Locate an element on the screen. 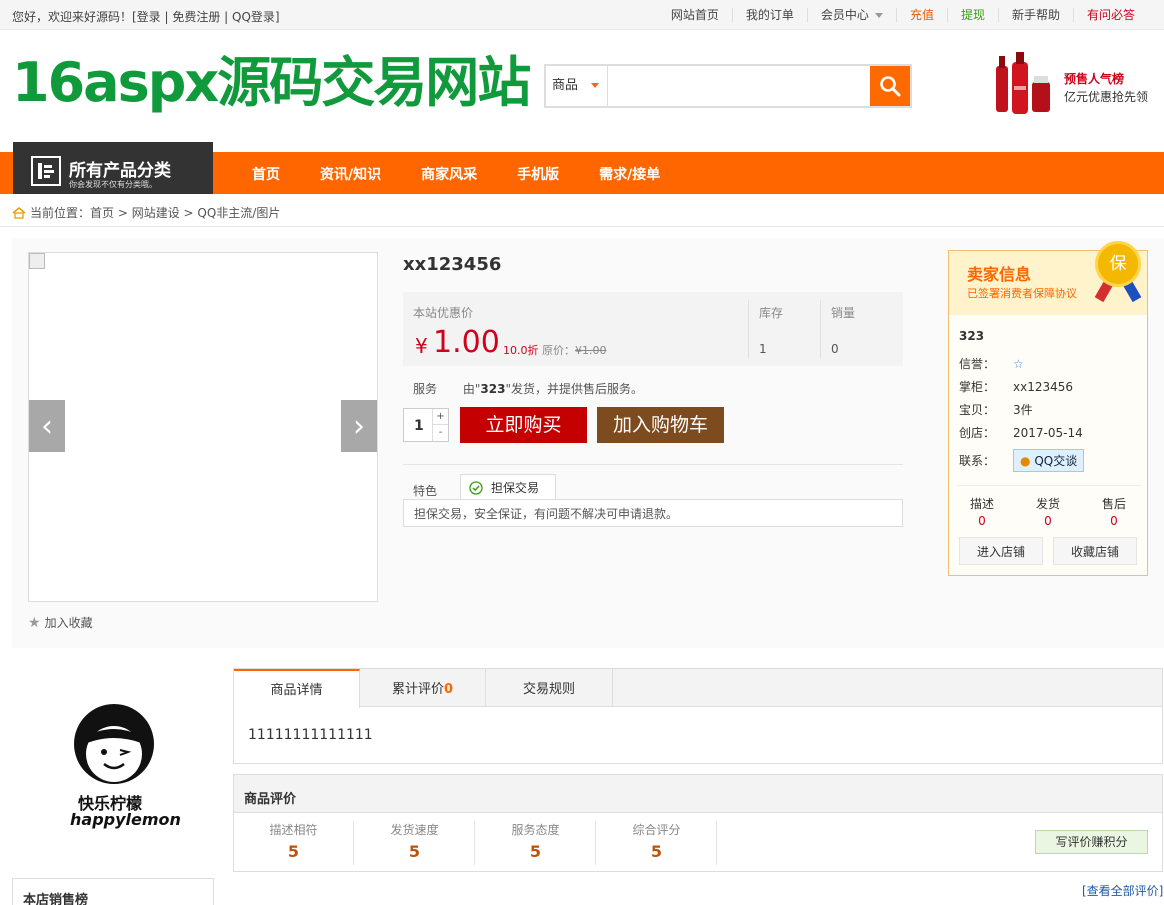 Image resolution: width=1164 pixels, height=905 pixels. sales-rank-box: 本店销售榜 is located at coordinates (113, 891).